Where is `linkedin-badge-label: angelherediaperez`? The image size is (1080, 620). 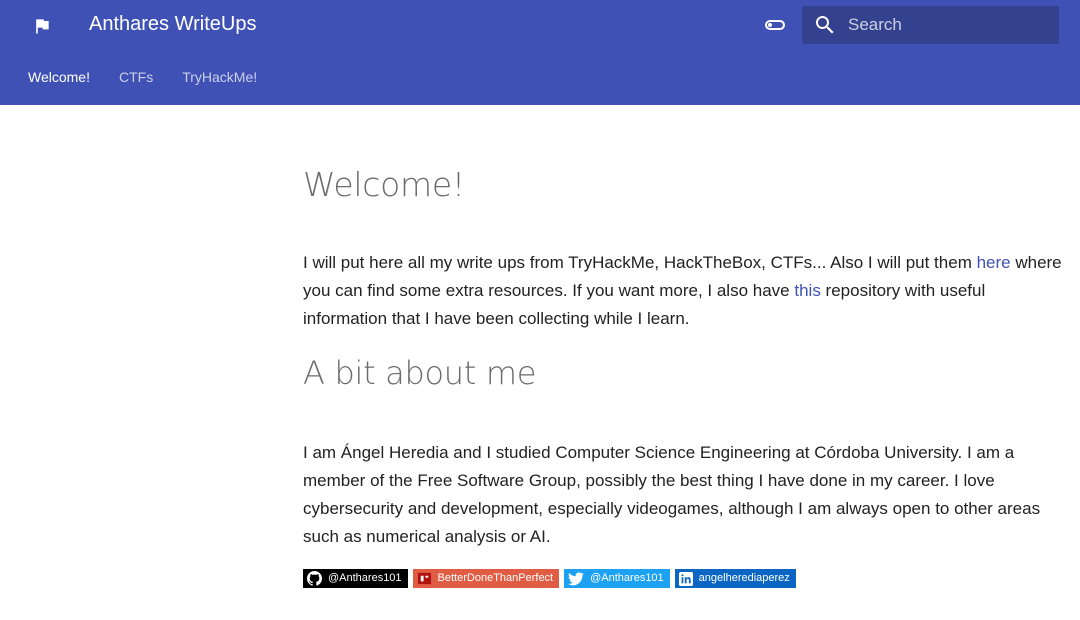 linkedin-badge-label: angelherediaperez is located at coordinates (744, 578).